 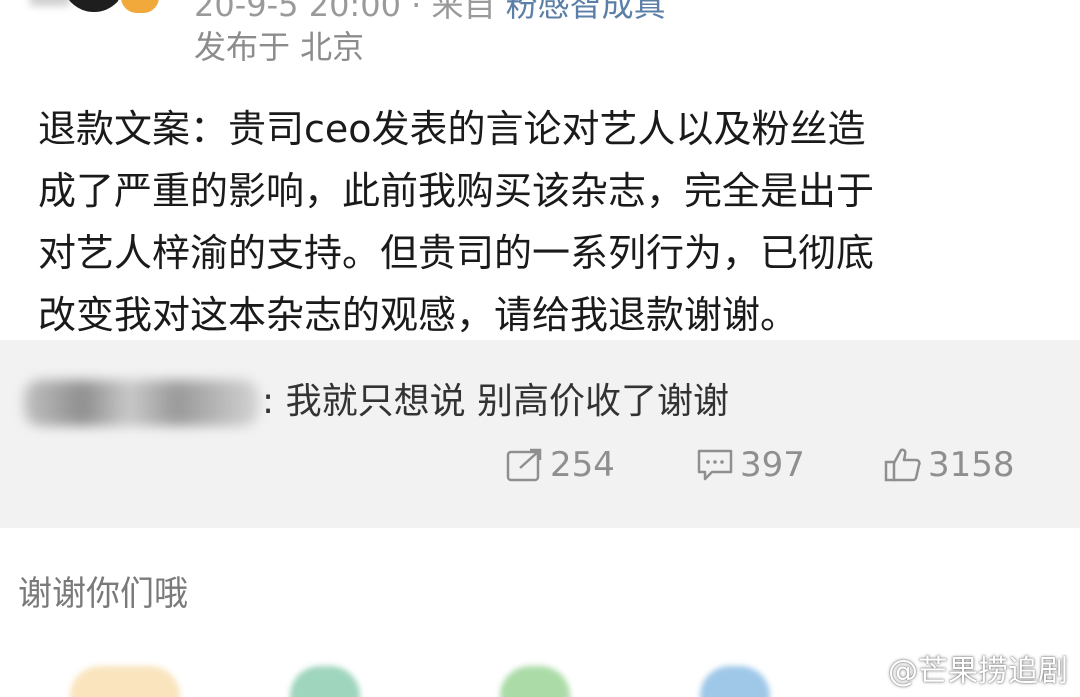 I want to click on blurred-commenter-name, so click(x=141, y=403).